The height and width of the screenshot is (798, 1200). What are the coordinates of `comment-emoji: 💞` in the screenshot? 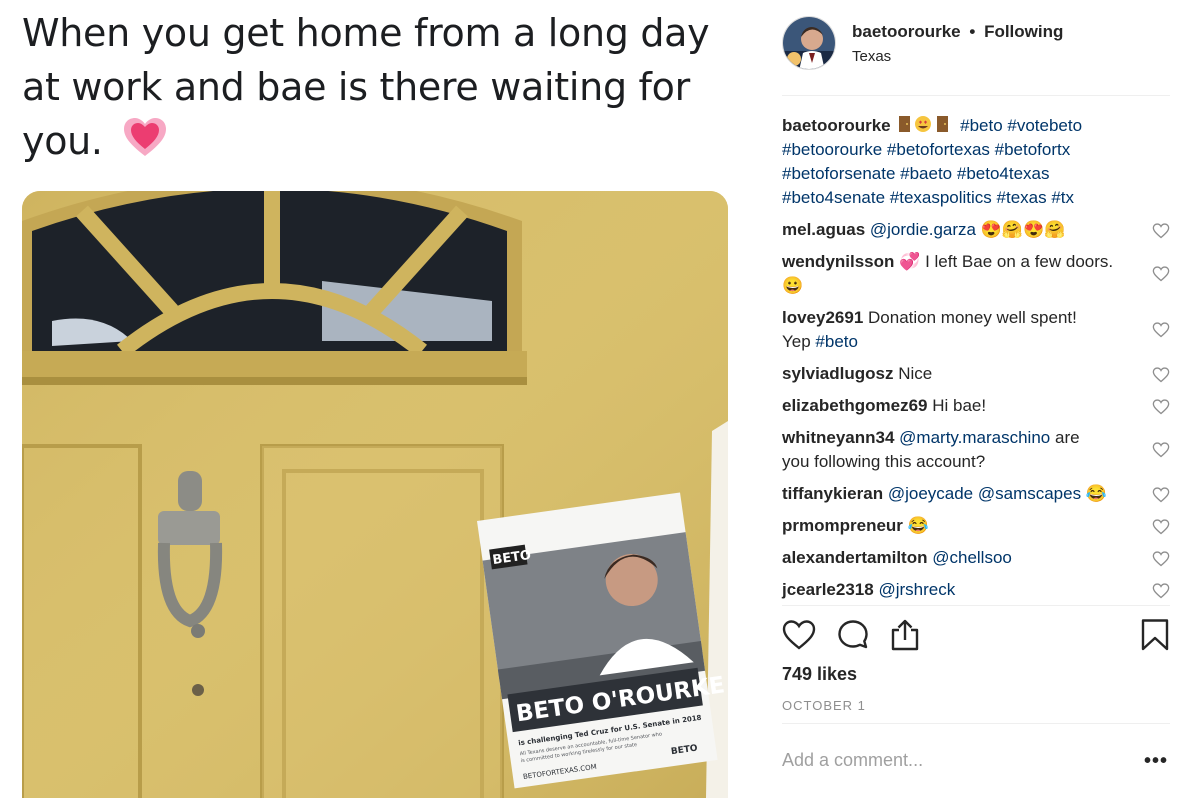 It's located at (910, 261).